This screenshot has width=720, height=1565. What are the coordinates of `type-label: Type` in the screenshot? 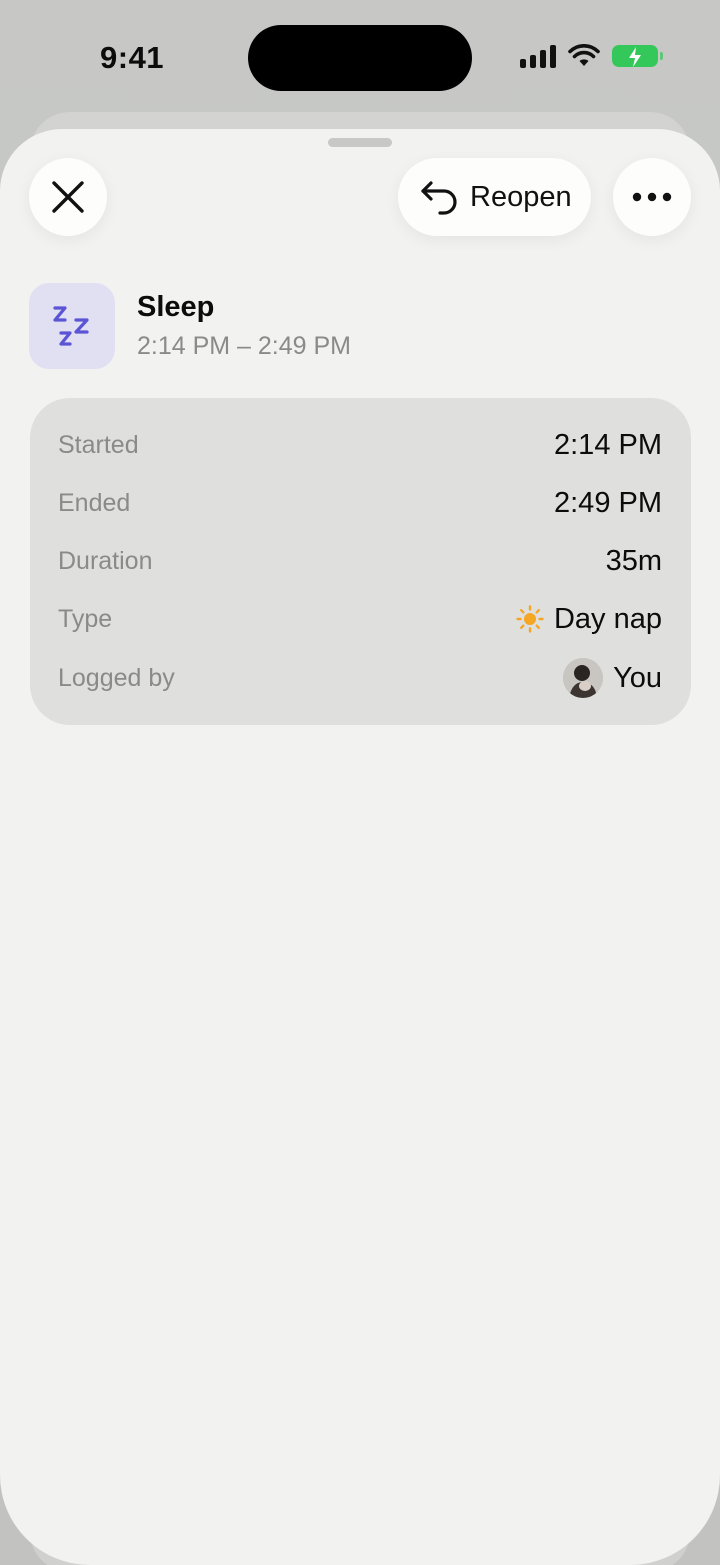 It's located at (85, 618).